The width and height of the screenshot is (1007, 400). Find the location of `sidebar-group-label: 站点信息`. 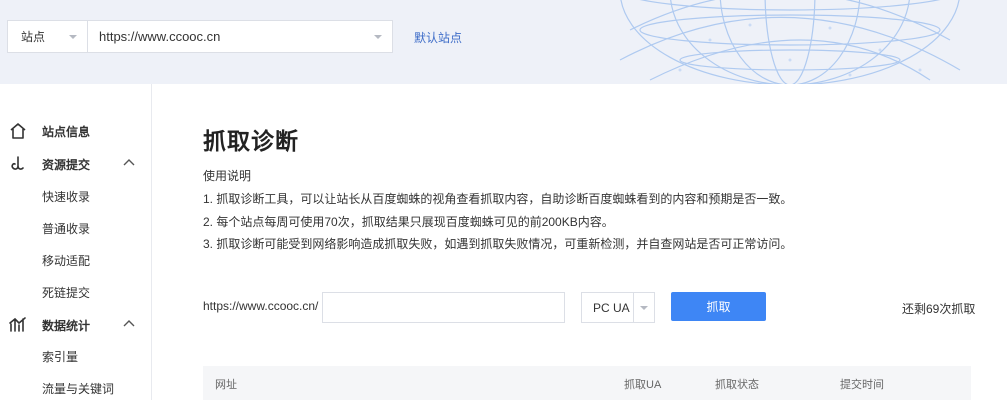

sidebar-group-label: 站点信息 is located at coordinates (66, 131).